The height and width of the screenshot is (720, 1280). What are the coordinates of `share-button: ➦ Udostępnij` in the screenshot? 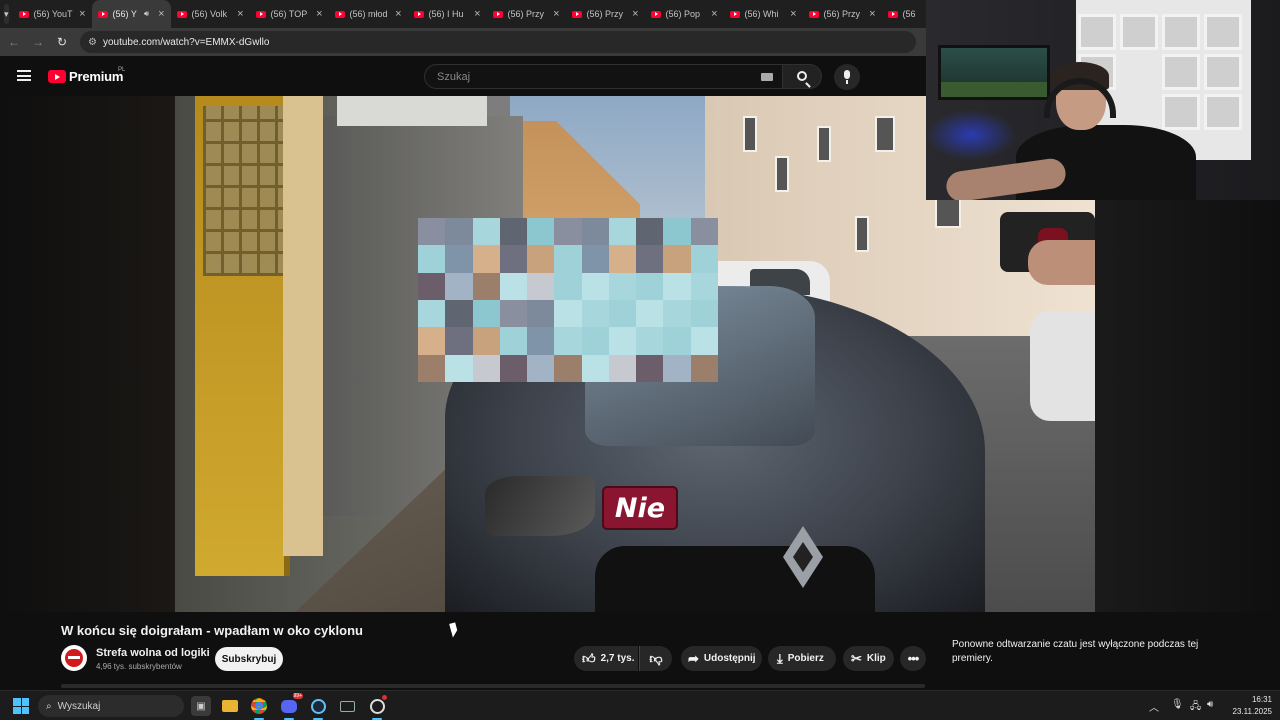 It's located at (721, 658).